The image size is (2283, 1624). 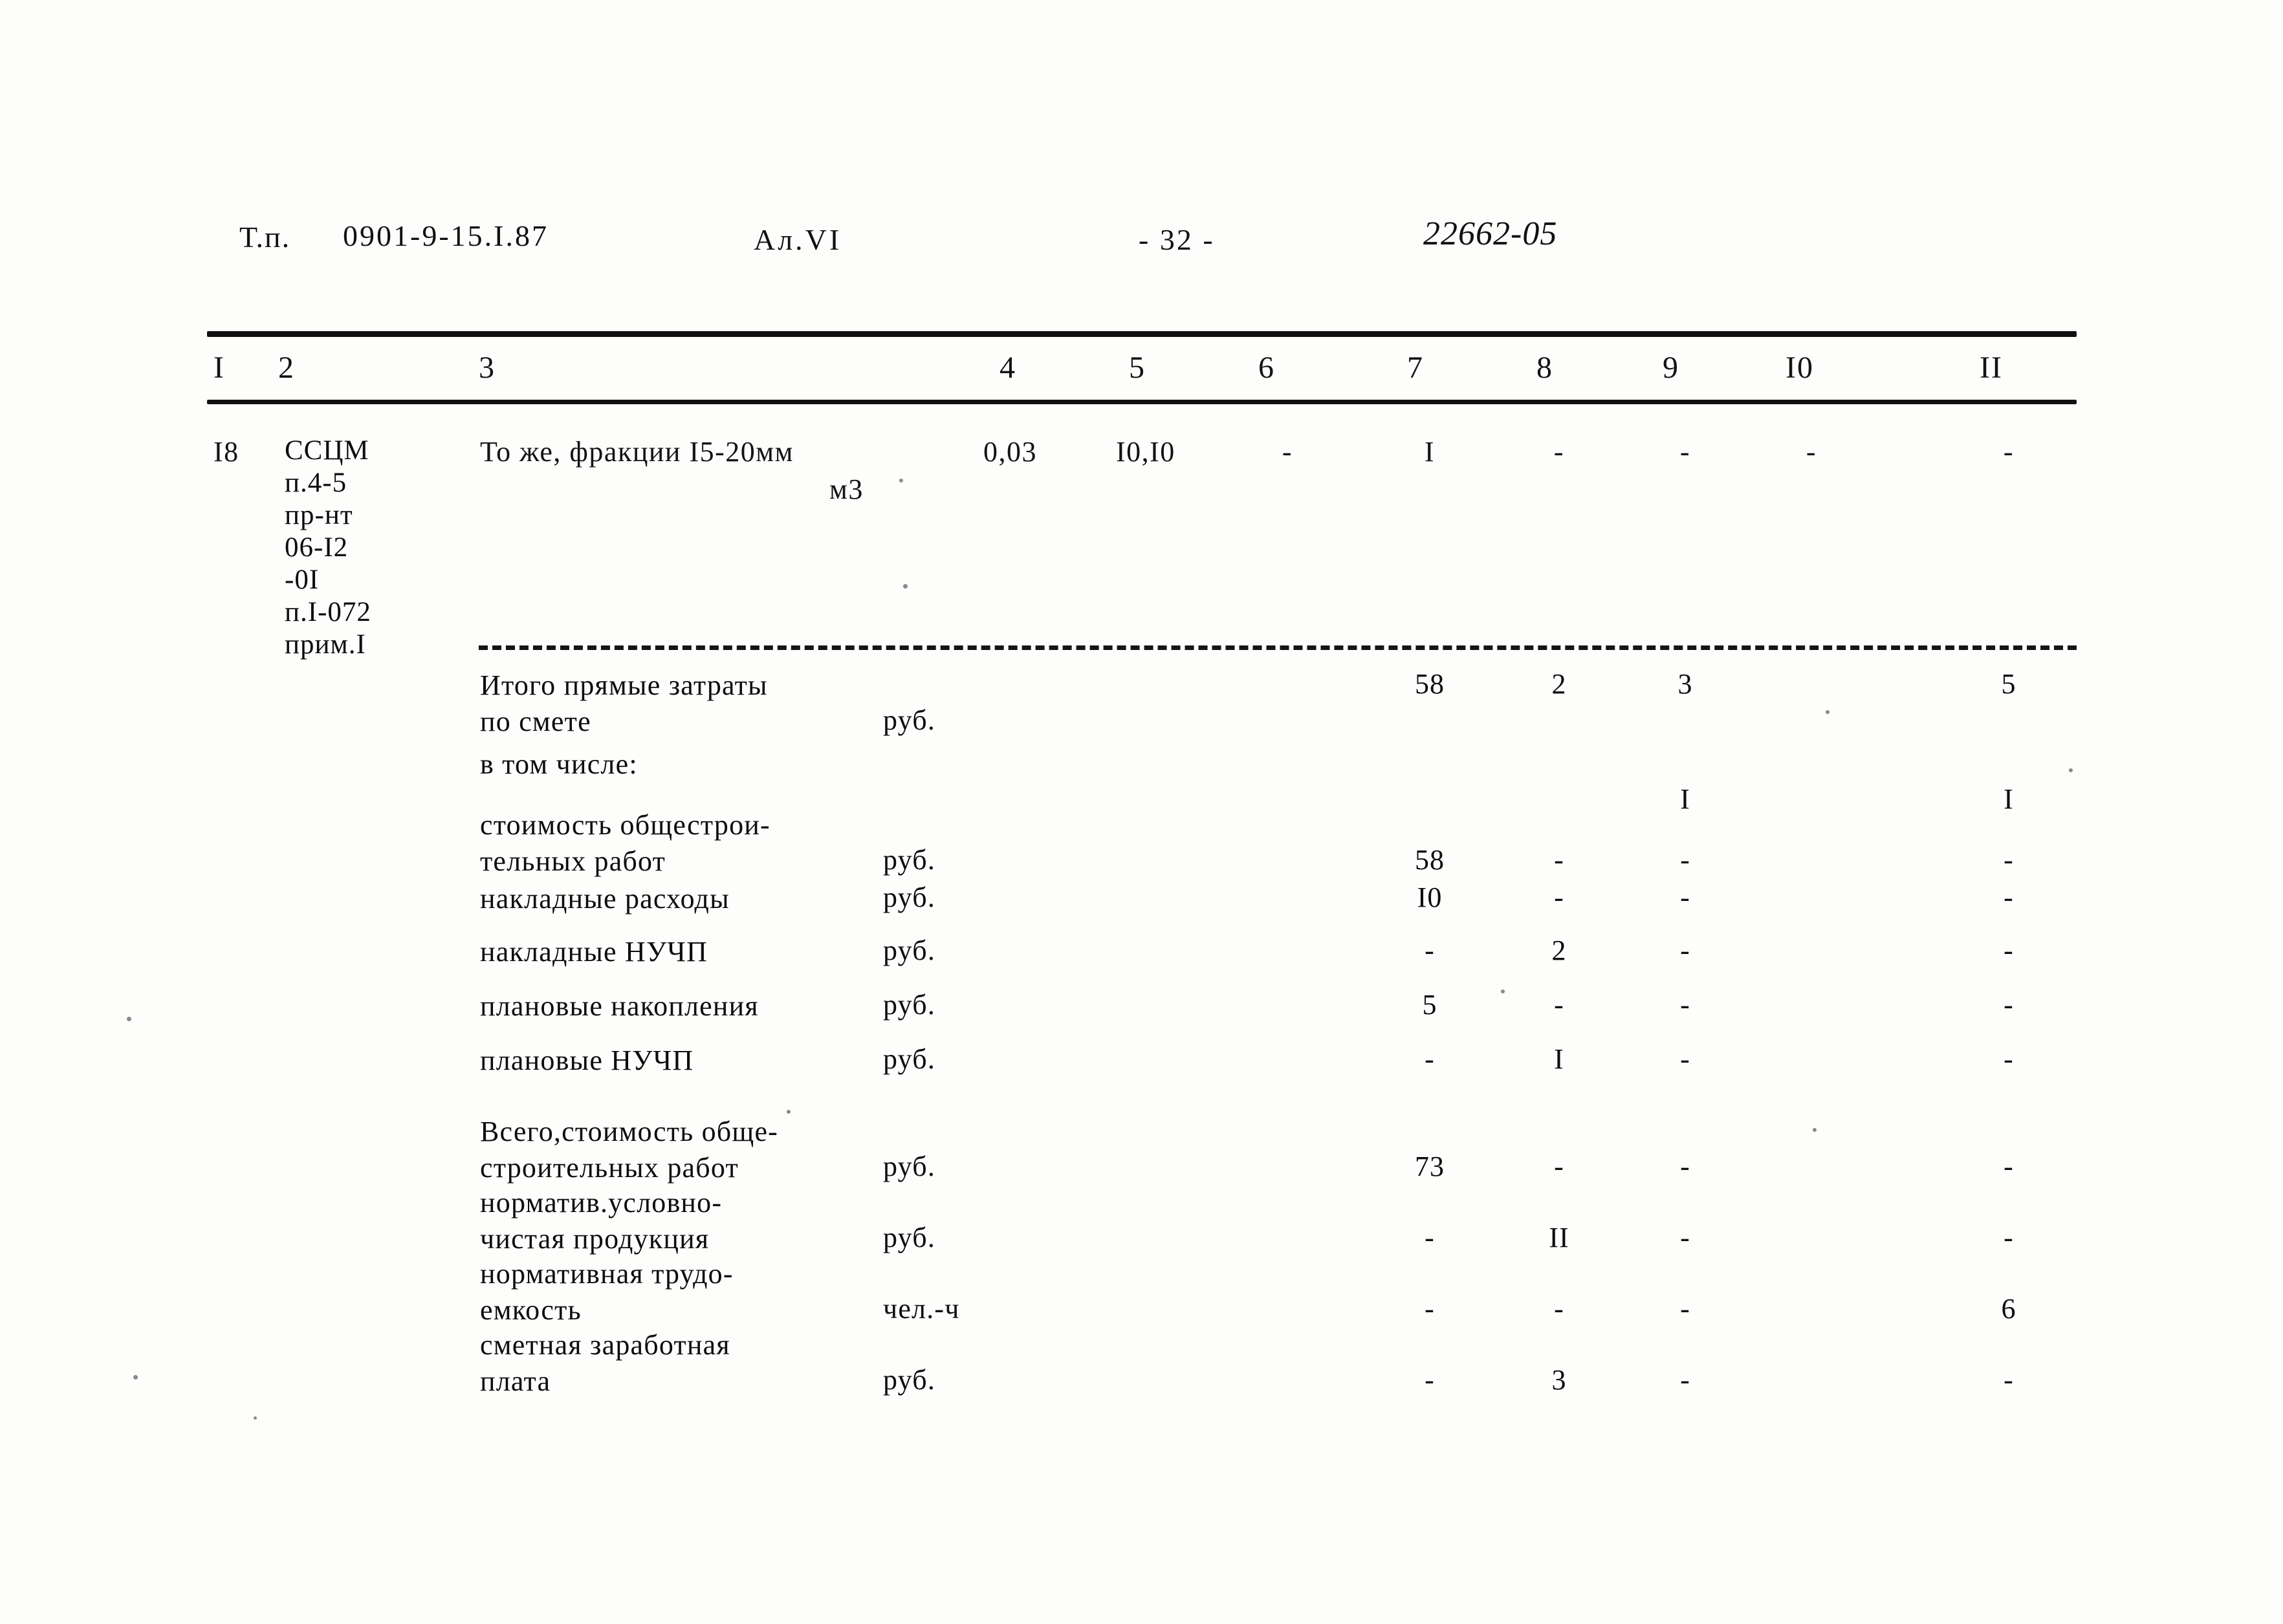 I want to click on table-dashed-separator, so click(x=1278, y=648).